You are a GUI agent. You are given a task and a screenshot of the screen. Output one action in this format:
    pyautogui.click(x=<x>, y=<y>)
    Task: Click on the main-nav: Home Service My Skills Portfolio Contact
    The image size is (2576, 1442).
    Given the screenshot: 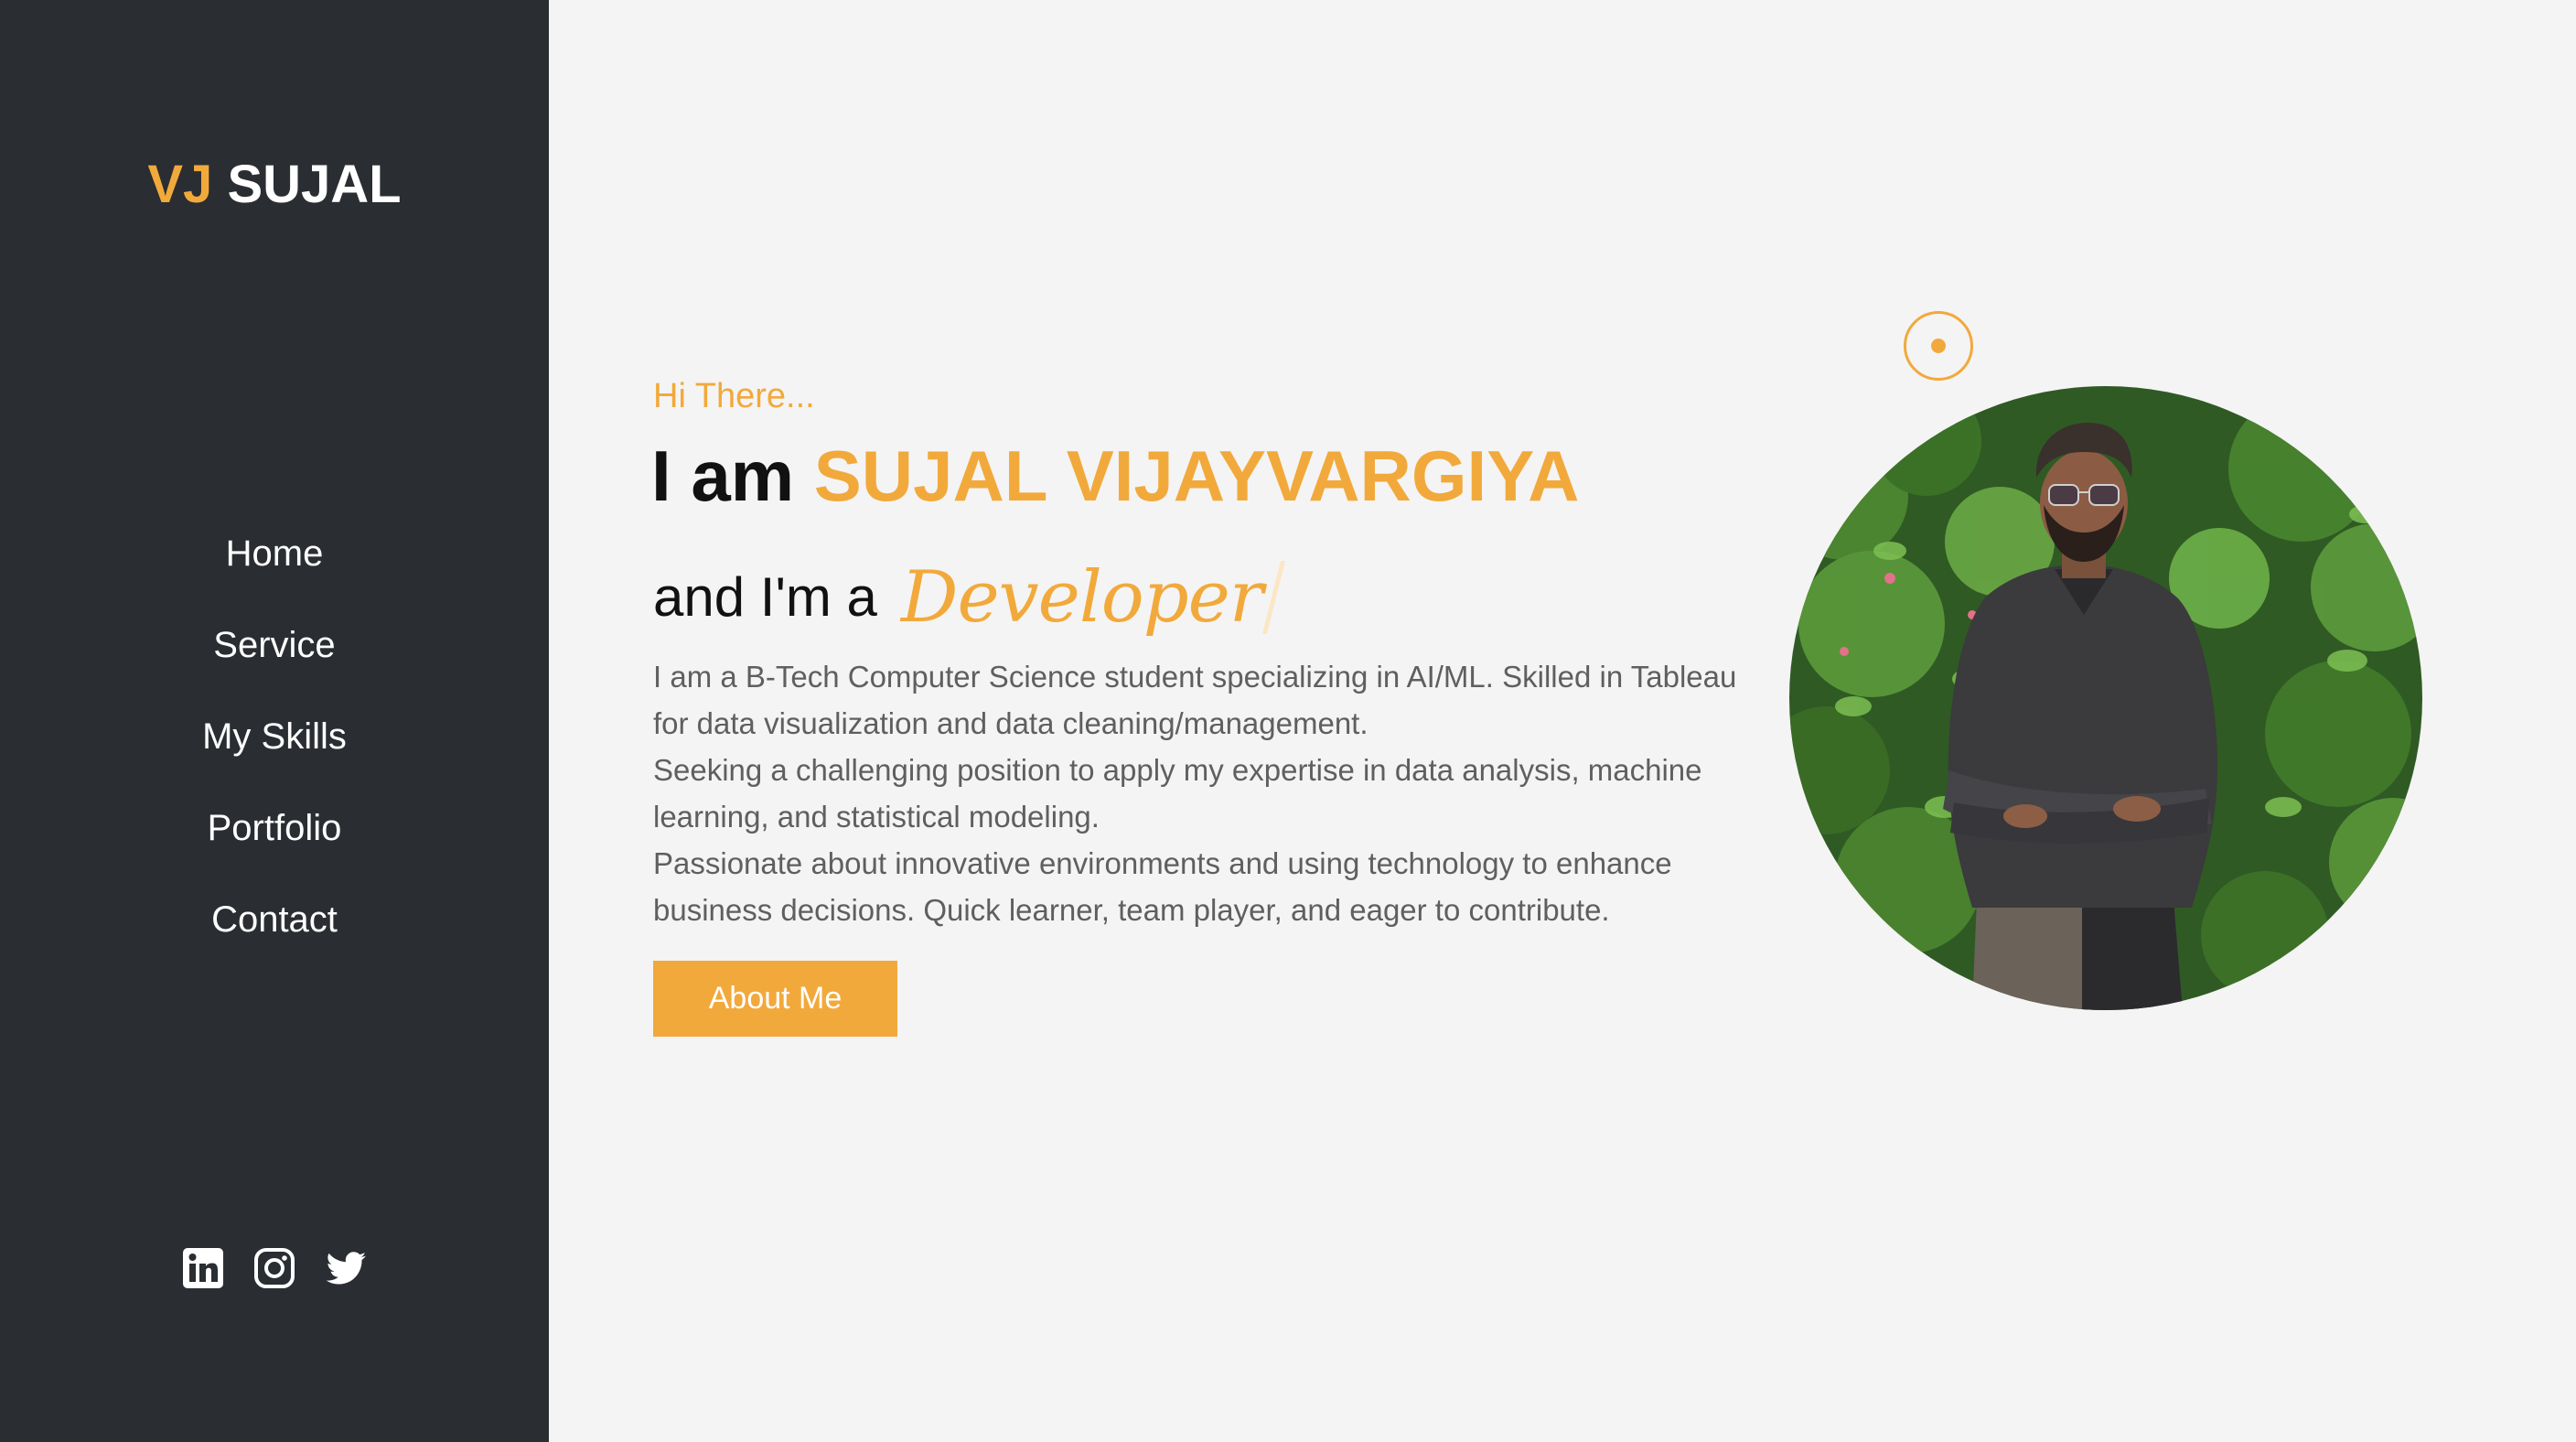 What is the action you would take?
    pyautogui.click(x=274, y=750)
    